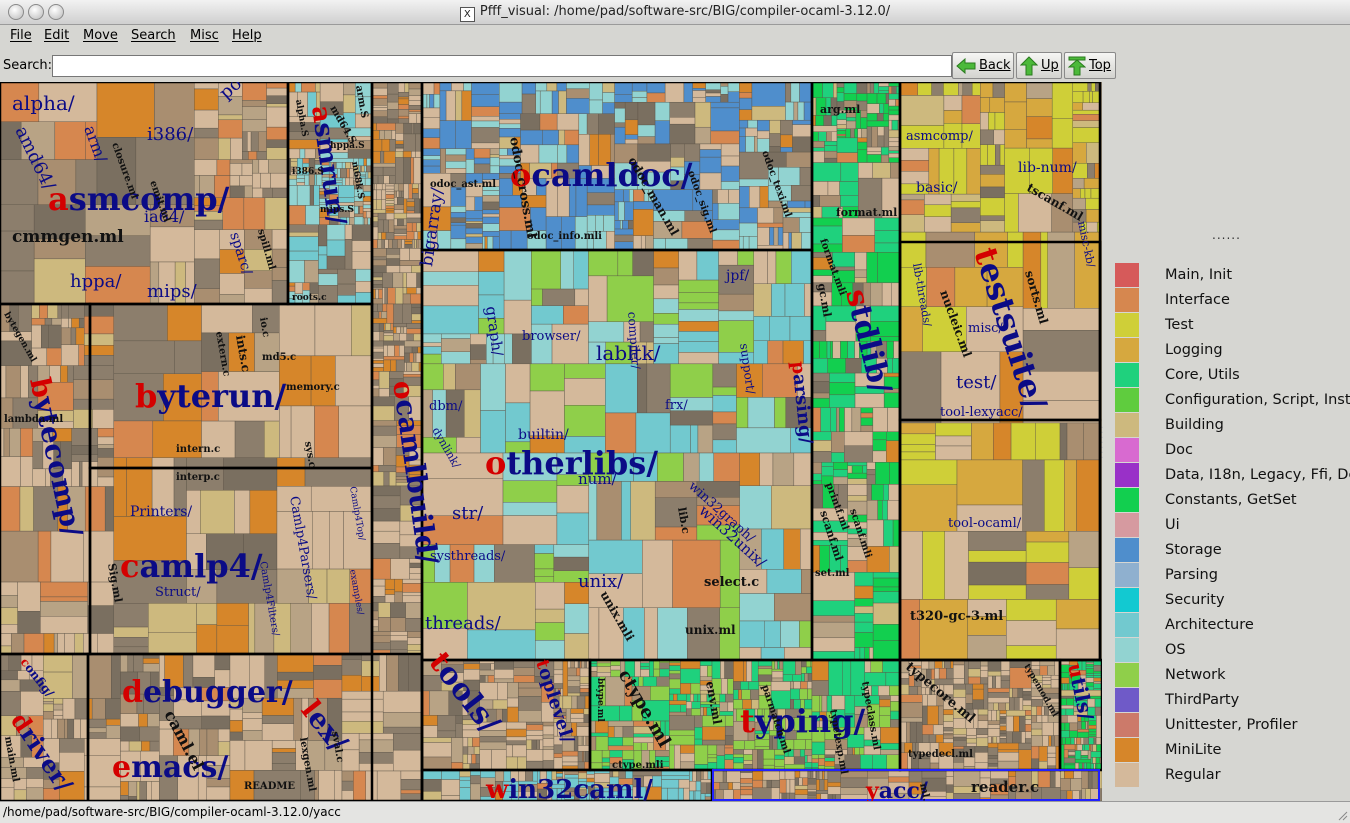 The width and height of the screenshot is (1350, 823). I want to click on menu-misc: Misc, so click(204, 35).